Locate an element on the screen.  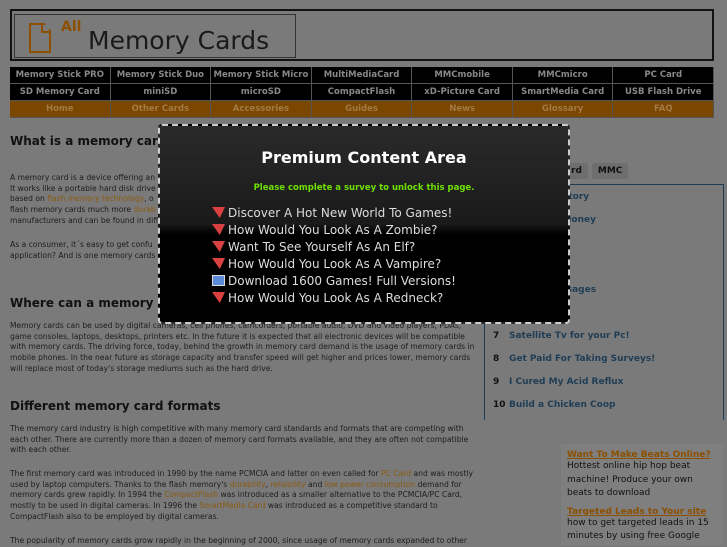
nav-item: miniSD is located at coordinates (161, 92).